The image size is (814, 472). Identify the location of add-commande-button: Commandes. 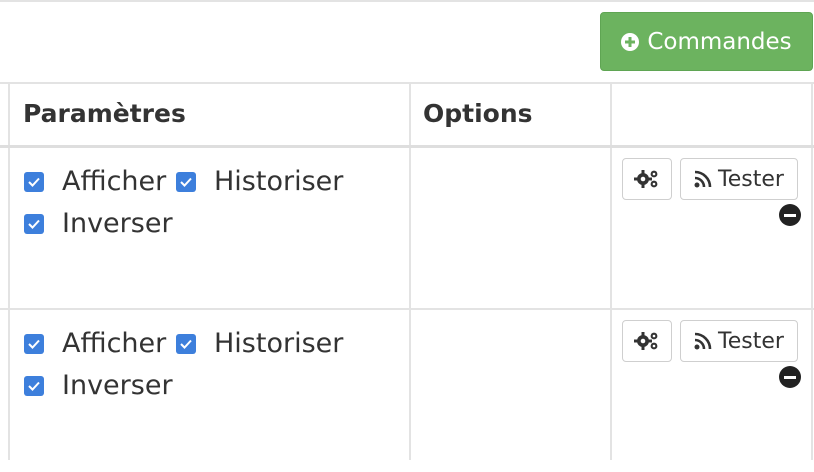
(706, 41).